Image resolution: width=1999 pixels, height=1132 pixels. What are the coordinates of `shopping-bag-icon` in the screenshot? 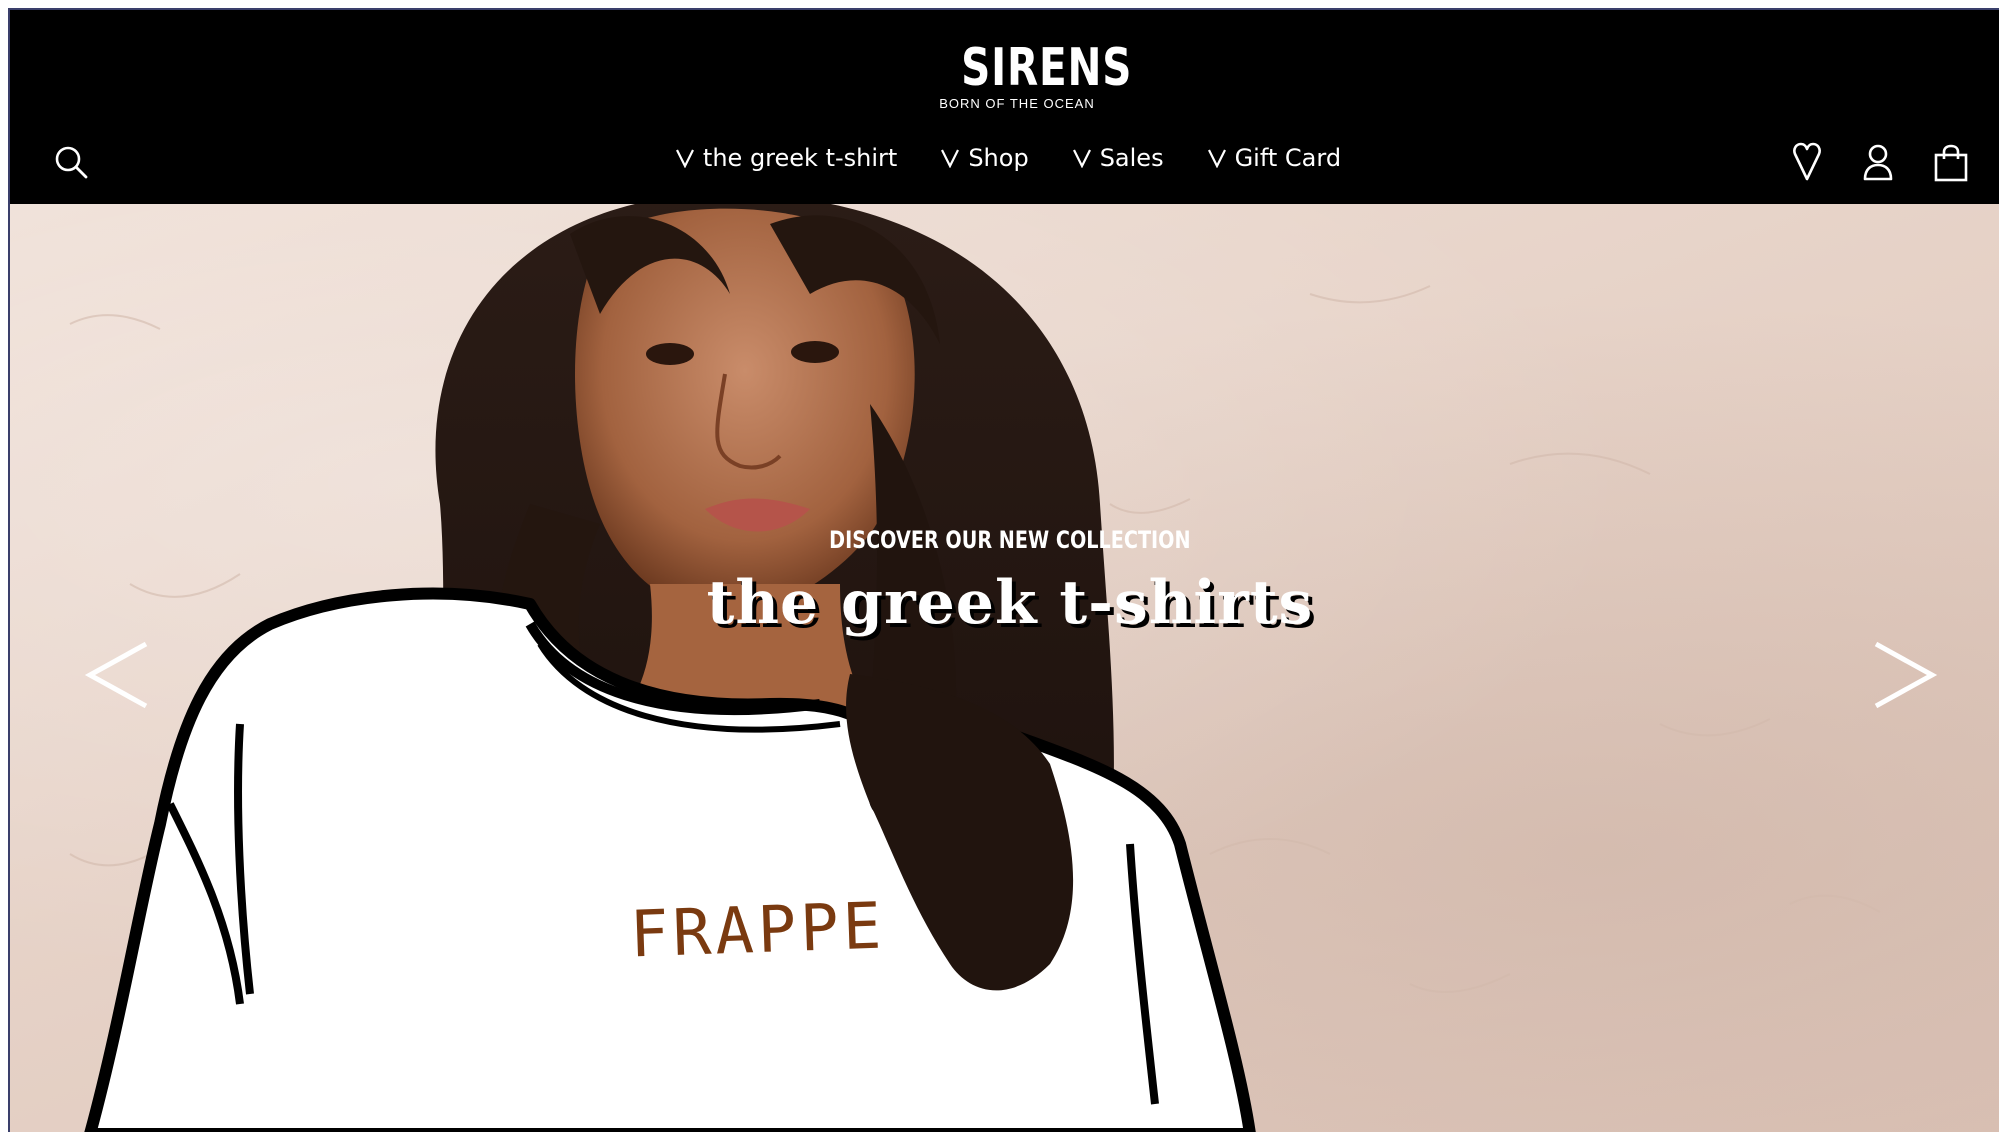 It's located at (1951, 163).